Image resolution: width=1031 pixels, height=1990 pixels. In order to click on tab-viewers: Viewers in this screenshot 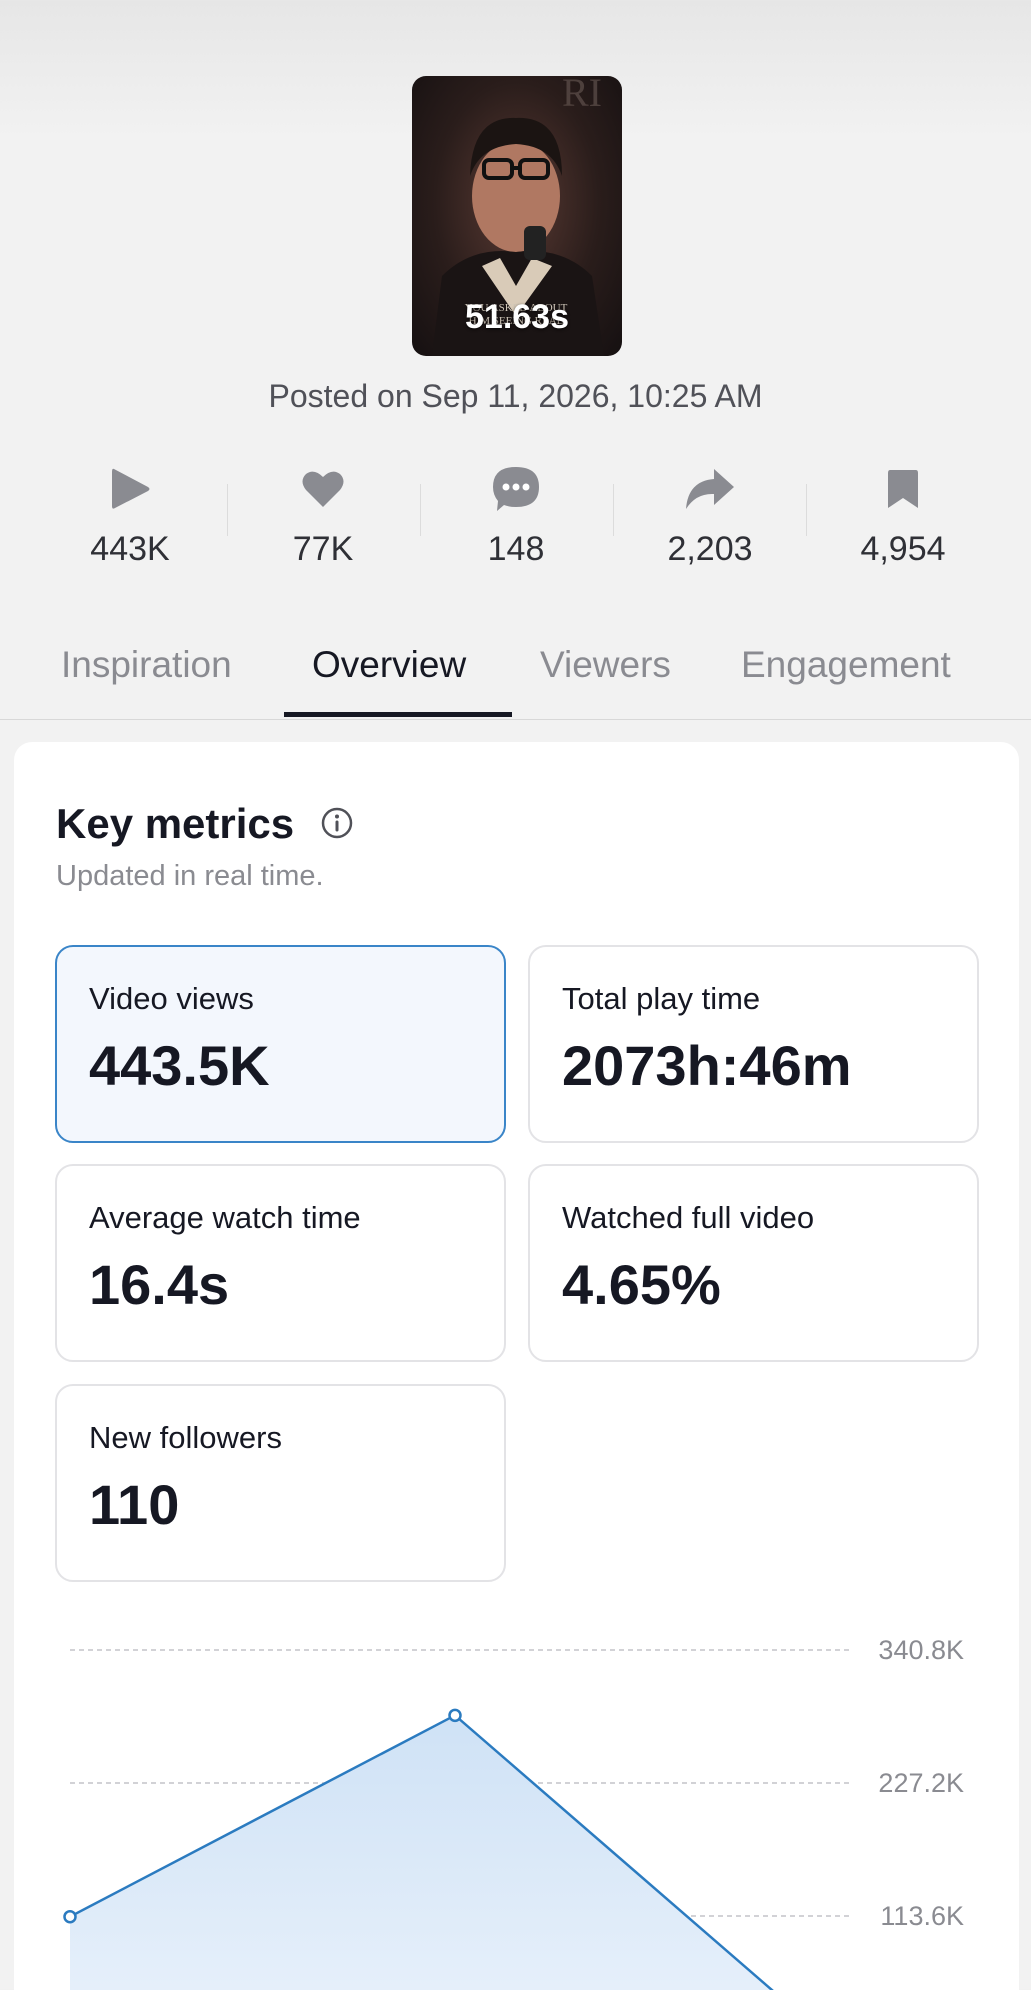, I will do `click(605, 665)`.